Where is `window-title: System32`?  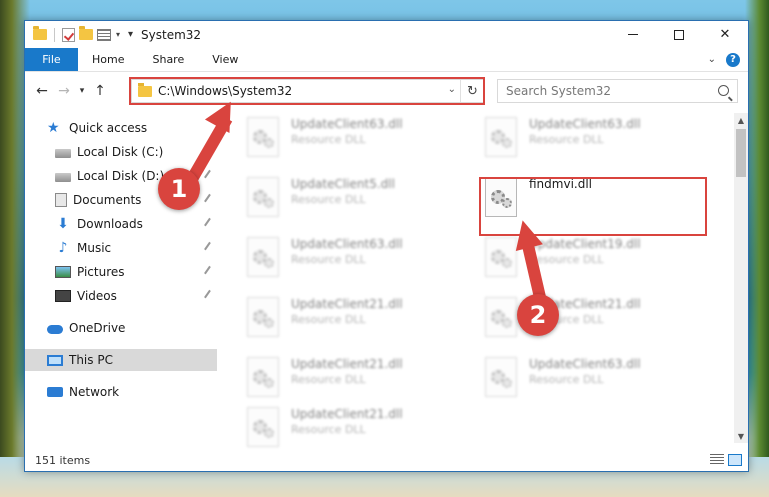 window-title: System32 is located at coordinates (171, 34).